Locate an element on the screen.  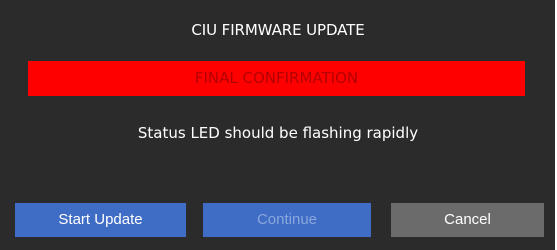
start-update-button: Start Update is located at coordinates (100, 220).